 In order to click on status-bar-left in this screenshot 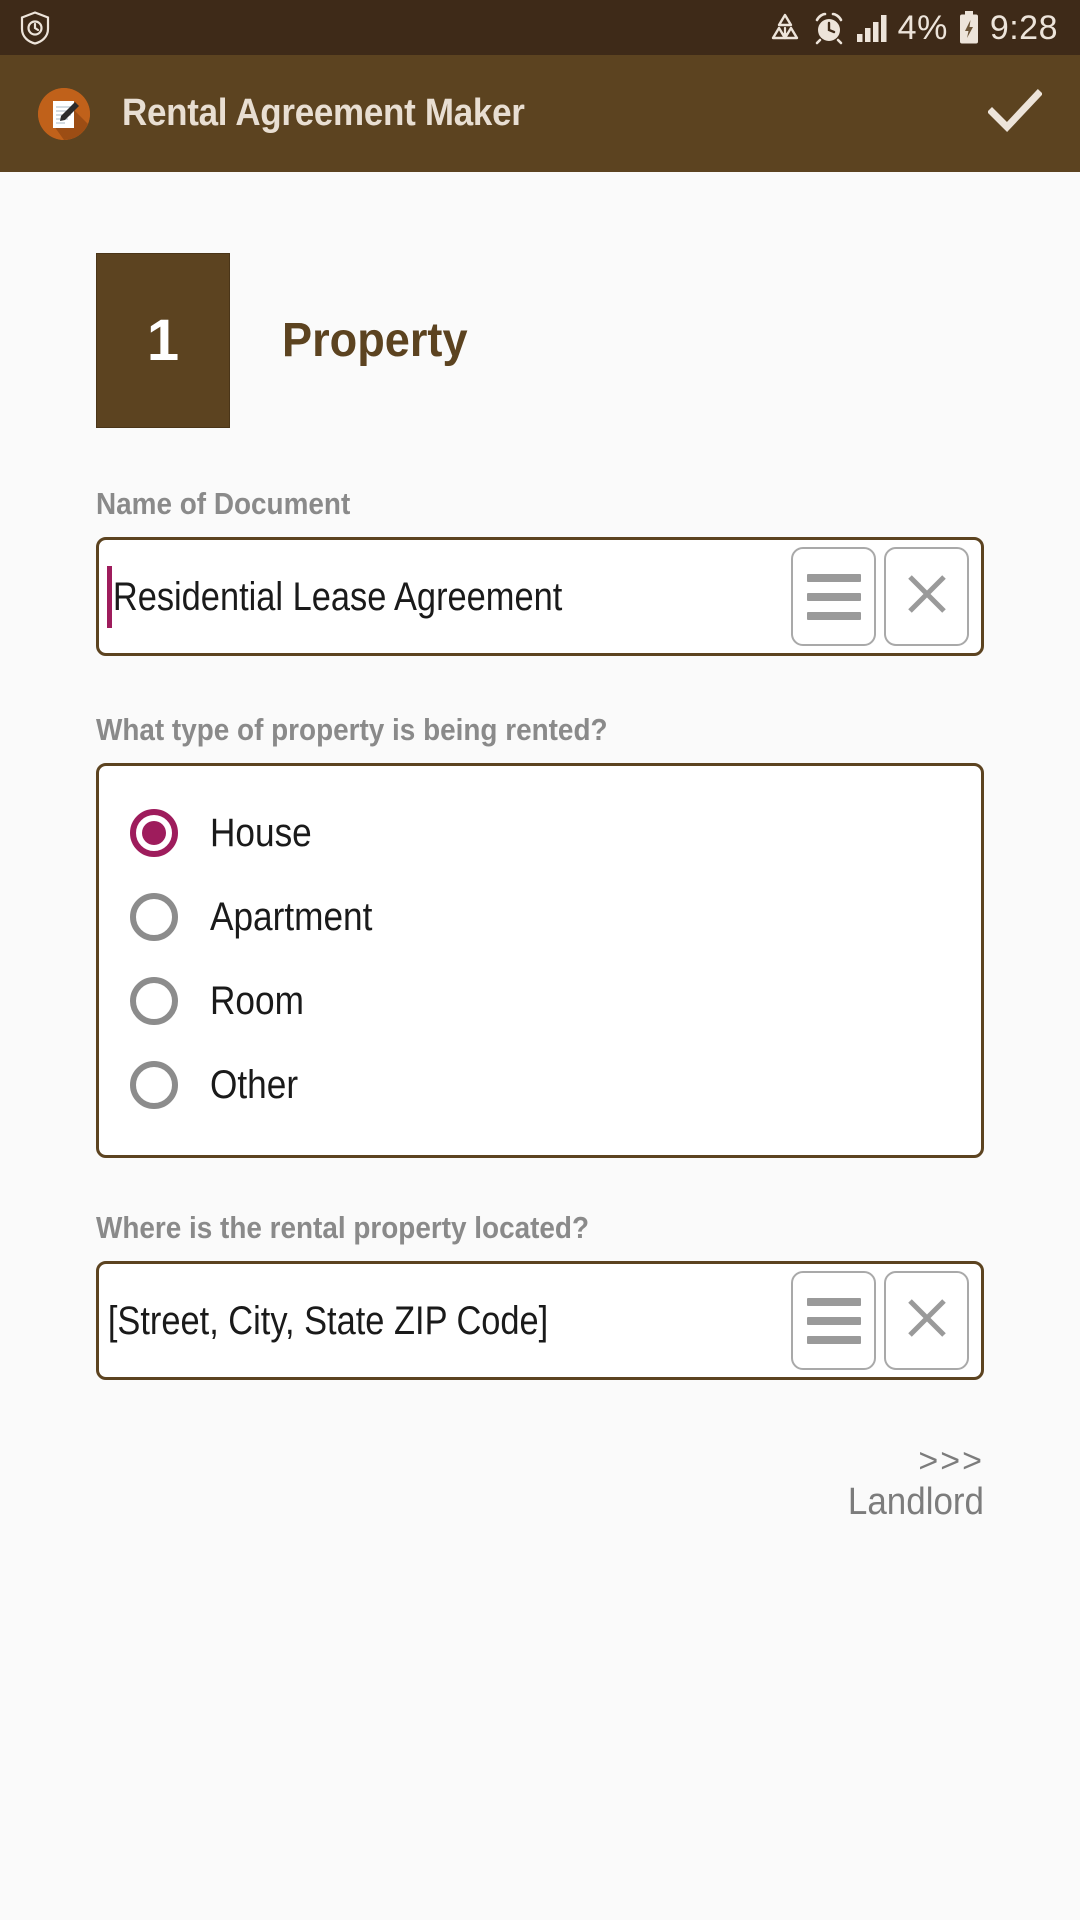, I will do `click(35, 27)`.